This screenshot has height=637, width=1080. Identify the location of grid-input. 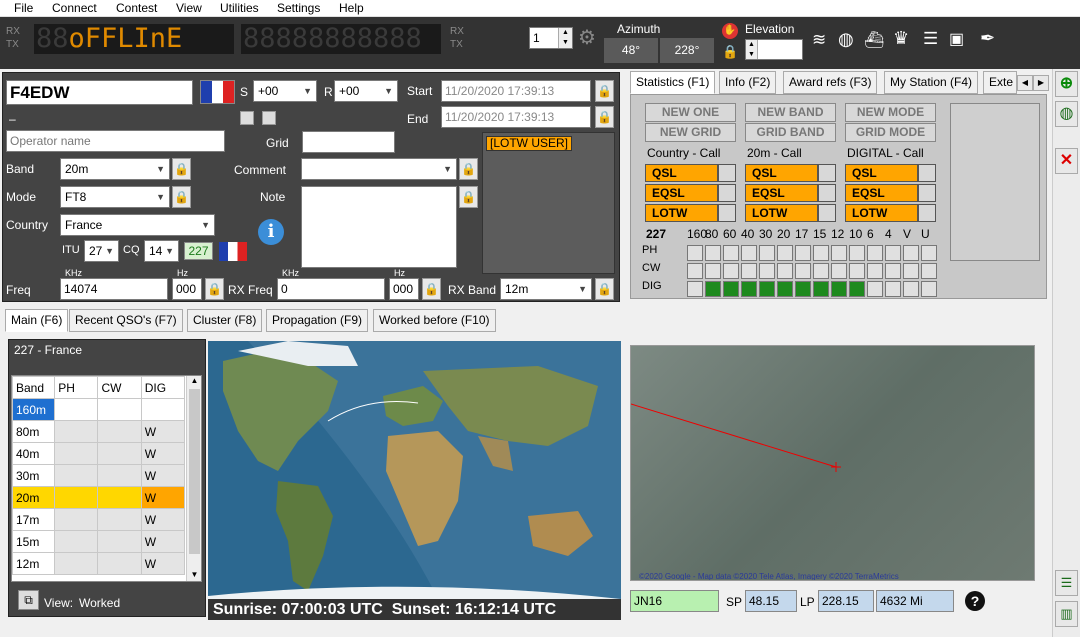
(348, 142).